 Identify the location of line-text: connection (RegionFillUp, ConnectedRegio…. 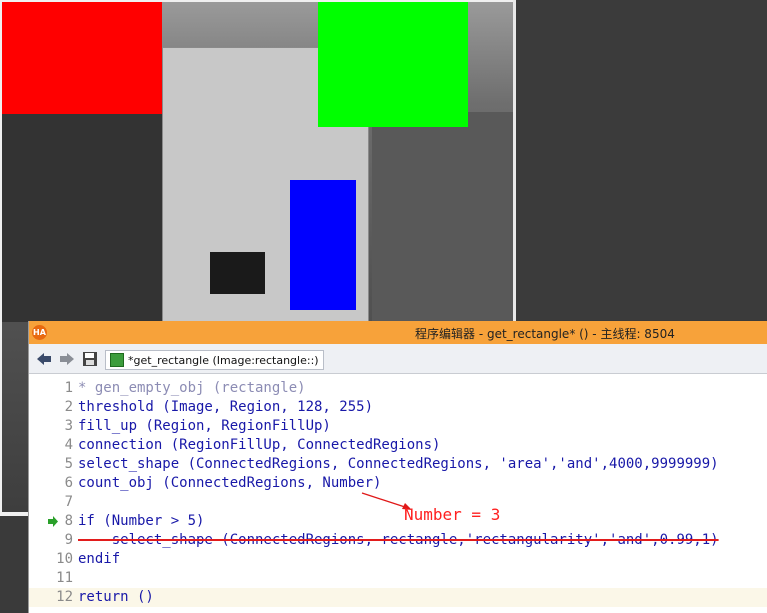
(259, 445).